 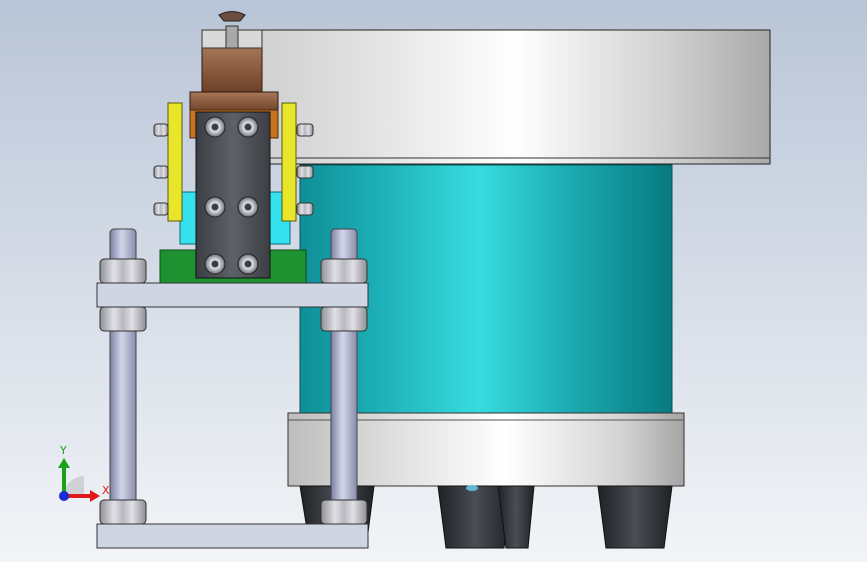 What do you see at coordinates (234, 102) in the screenshot?
I see `bronze-slab` at bounding box center [234, 102].